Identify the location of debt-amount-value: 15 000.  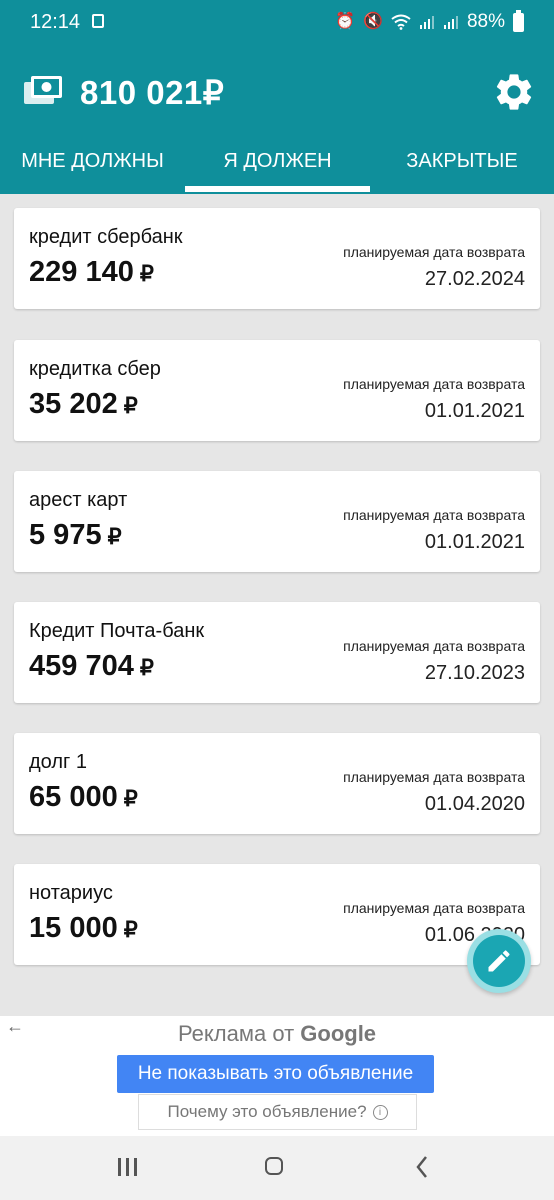
(73, 928).